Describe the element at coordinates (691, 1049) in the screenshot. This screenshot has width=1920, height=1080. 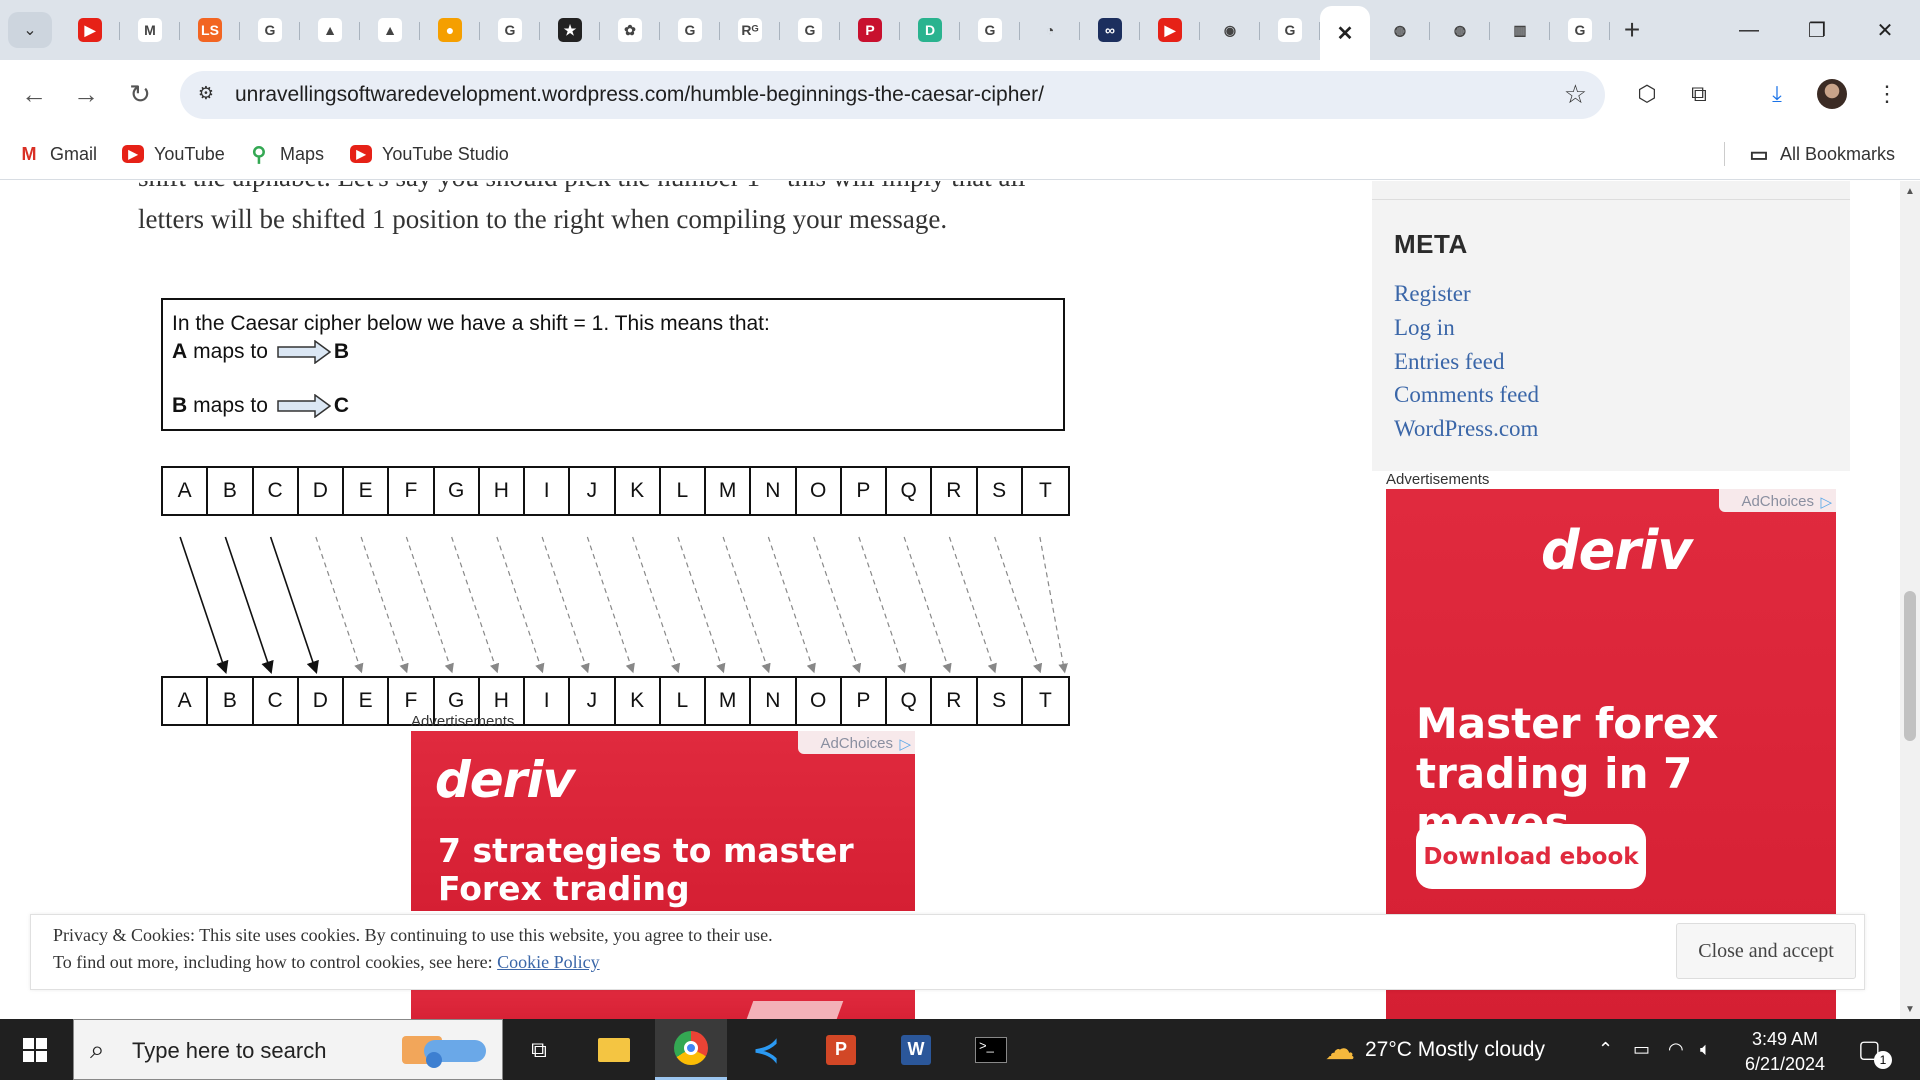
I see `chrome-button` at that location.